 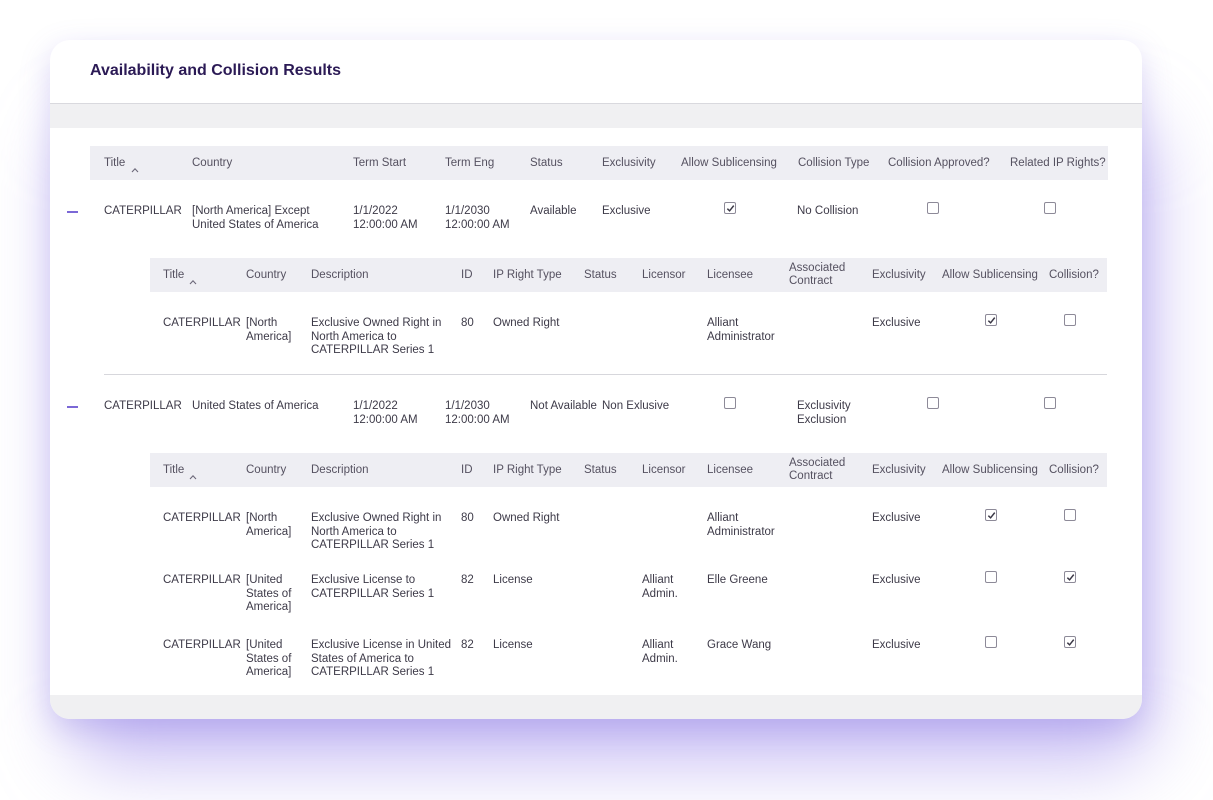 What do you see at coordinates (596, 116) in the screenshot?
I see `header-band` at bounding box center [596, 116].